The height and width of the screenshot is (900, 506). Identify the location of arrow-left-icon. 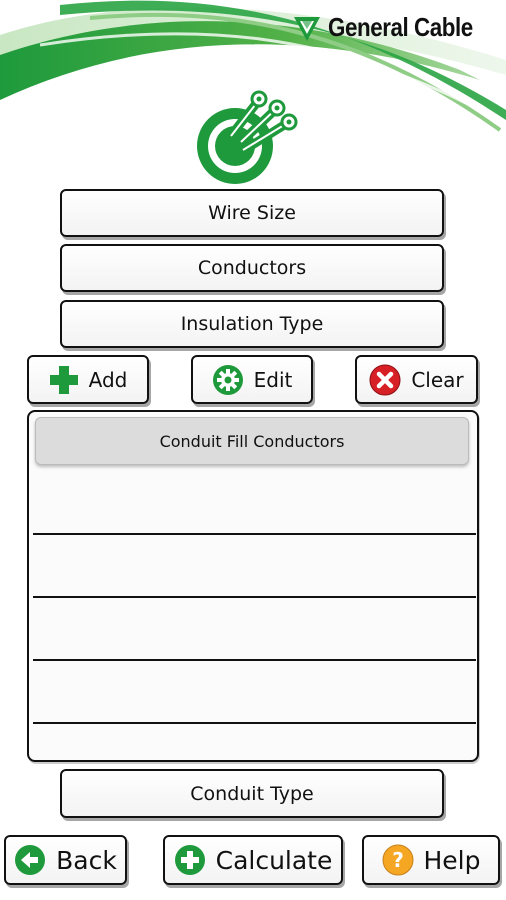
(30, 860).